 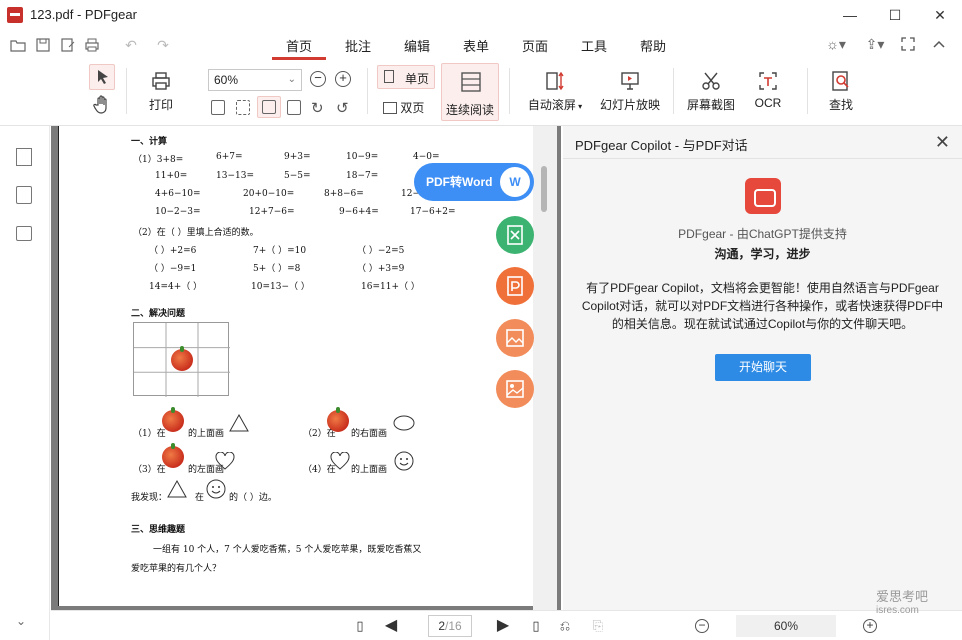 I want to click on find-label: 查找, so click(x=840, y=105).